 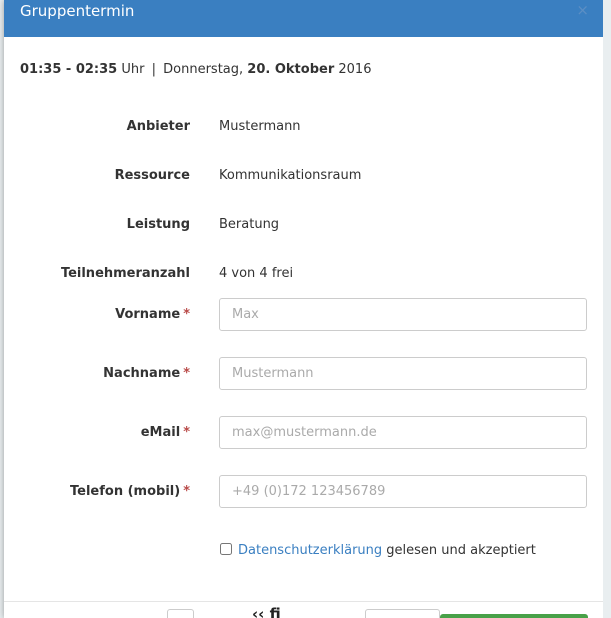 What do you see at coordinates (355, 69) in the screenshot?
I see `year: 2016` at bounding box center [355, 69].